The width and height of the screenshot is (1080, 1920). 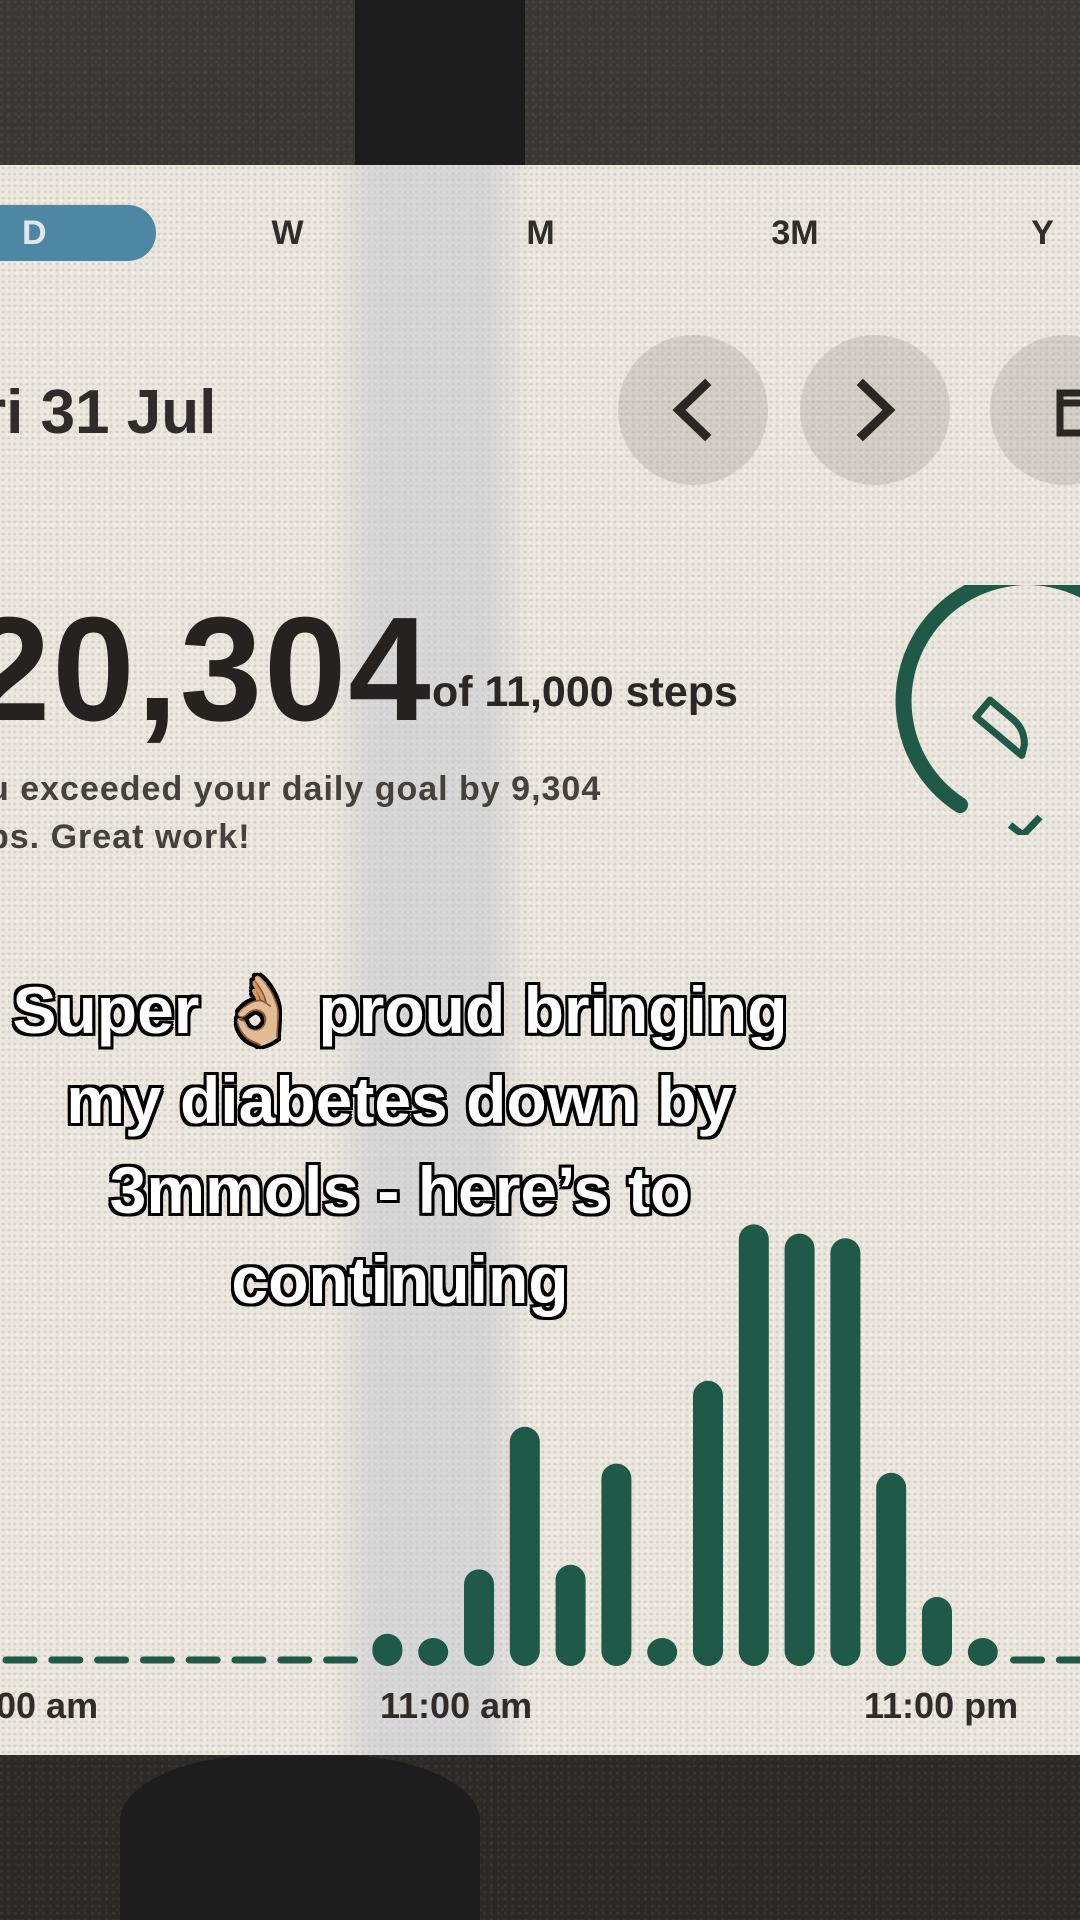 I want to click on caption-line-3: 3mmols - here’s to, so click(x=400, y=1190).